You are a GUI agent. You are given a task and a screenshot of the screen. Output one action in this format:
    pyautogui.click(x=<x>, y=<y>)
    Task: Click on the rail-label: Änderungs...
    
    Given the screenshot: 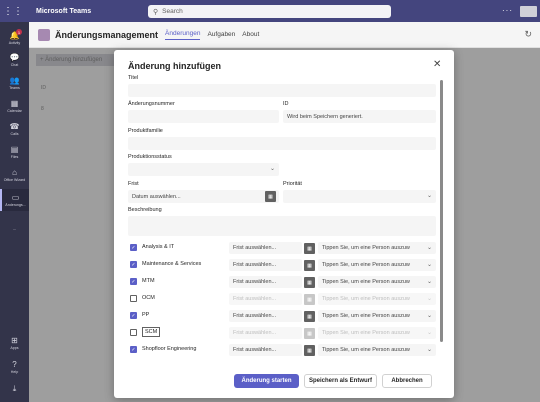 What is the action you would take?
    pyautogui.click(x=15, y=205)
    